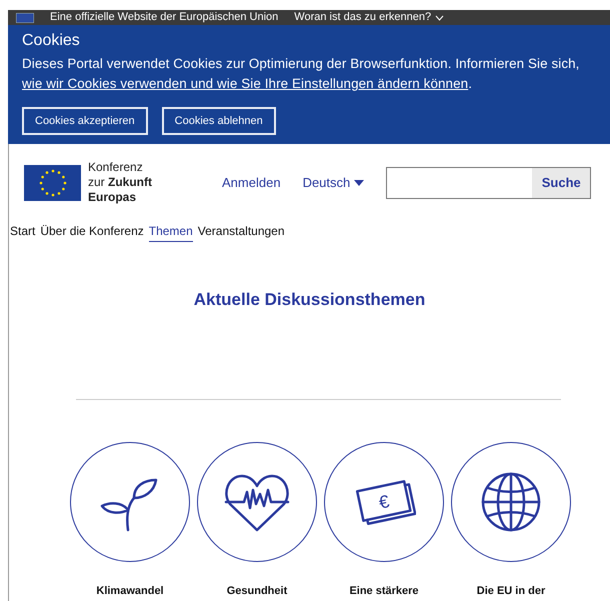 This screenshot has height=601, width=610. I want to click on eu-flag-icon, so click(25, 17).